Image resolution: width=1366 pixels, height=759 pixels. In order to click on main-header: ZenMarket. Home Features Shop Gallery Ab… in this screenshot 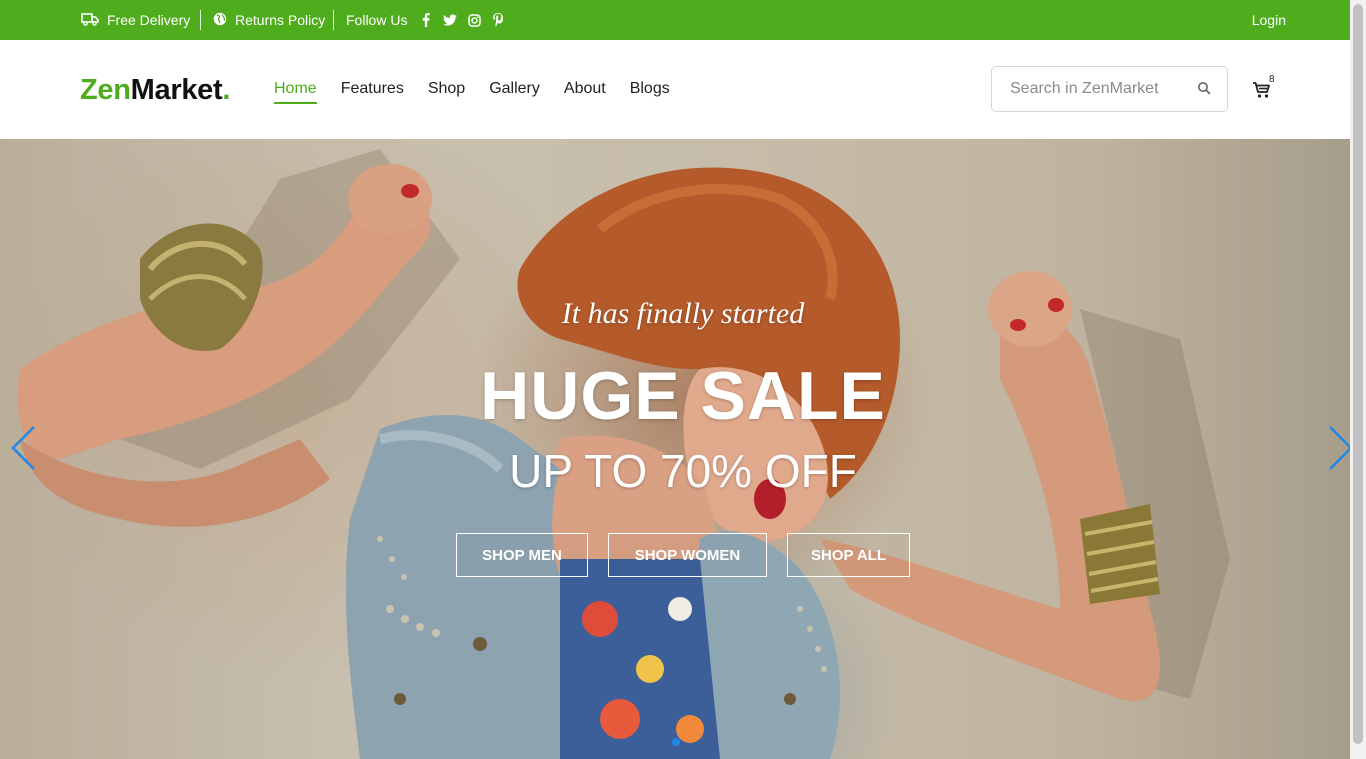, I will do `click(675, 89)`.